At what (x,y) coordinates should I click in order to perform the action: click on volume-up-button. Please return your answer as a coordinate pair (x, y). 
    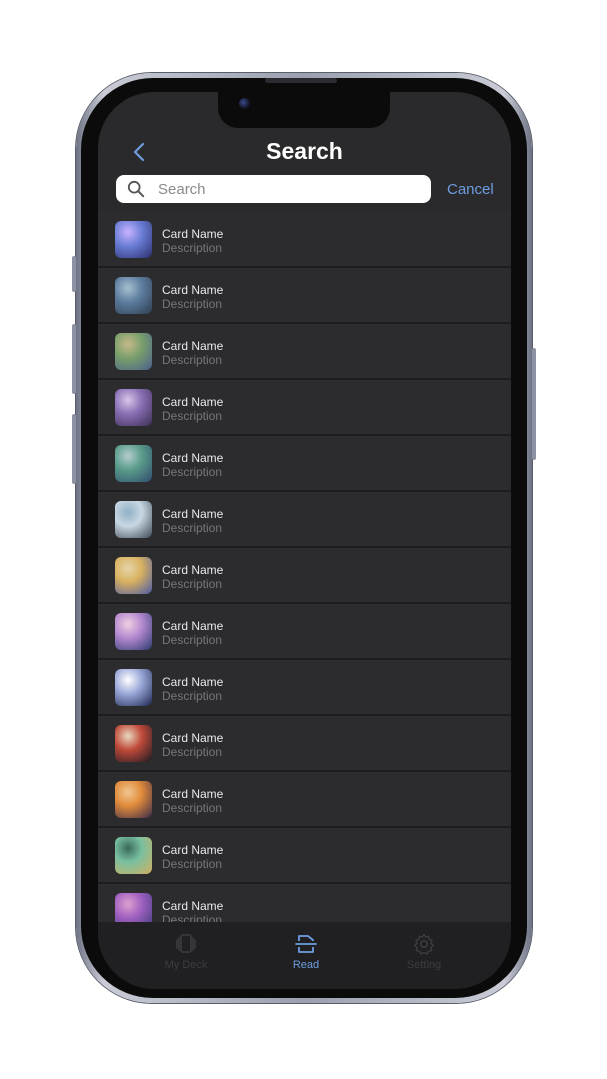
    Looking at the image, I should click on (74, 359).